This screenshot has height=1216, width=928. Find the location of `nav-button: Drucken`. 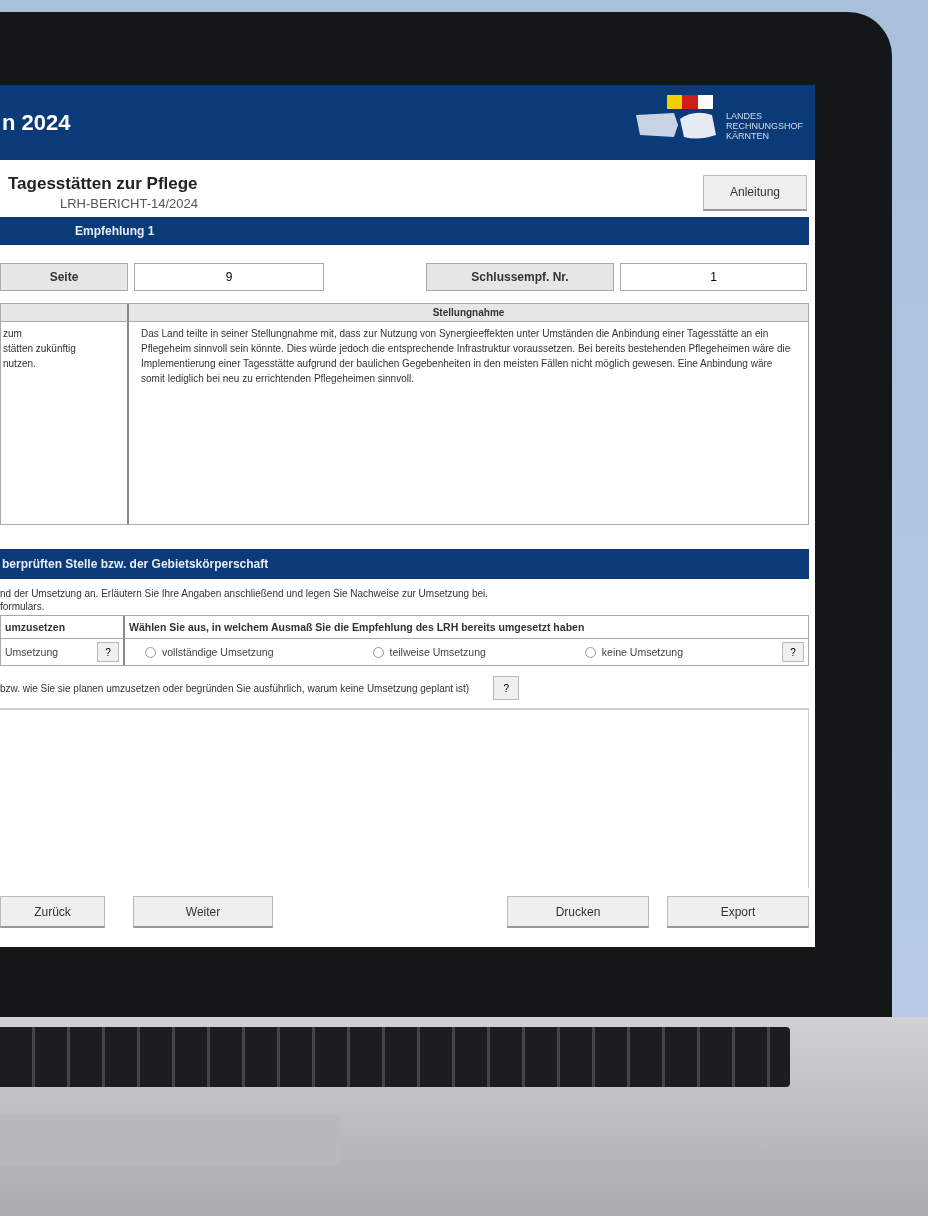

nav-button: Drucken is located at coordinates (578, 912).